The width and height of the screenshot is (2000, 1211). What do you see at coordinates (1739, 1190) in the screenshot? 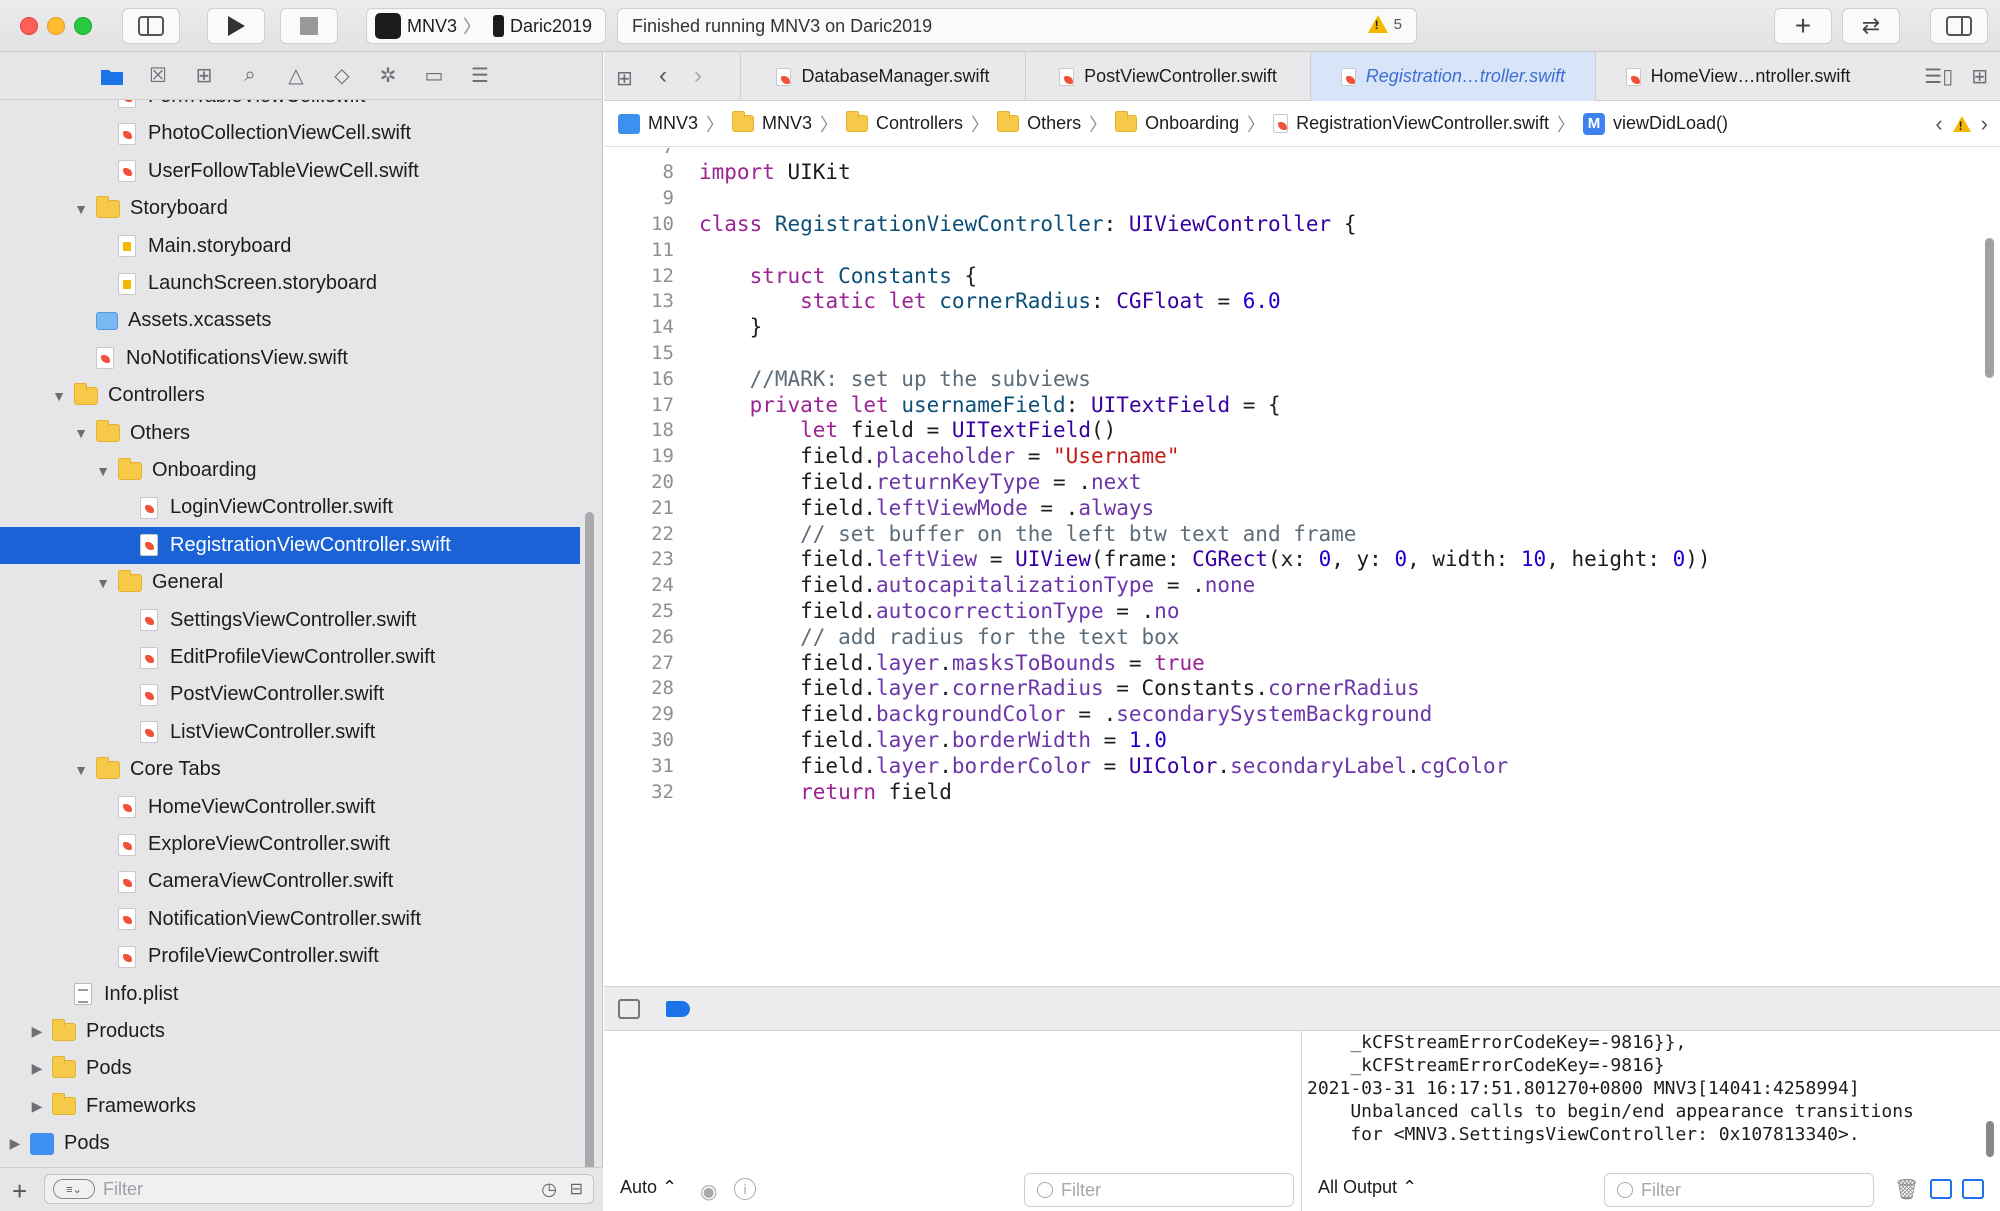
I see `console-filter-field: Filter` at bounding box center [1739, 1190].